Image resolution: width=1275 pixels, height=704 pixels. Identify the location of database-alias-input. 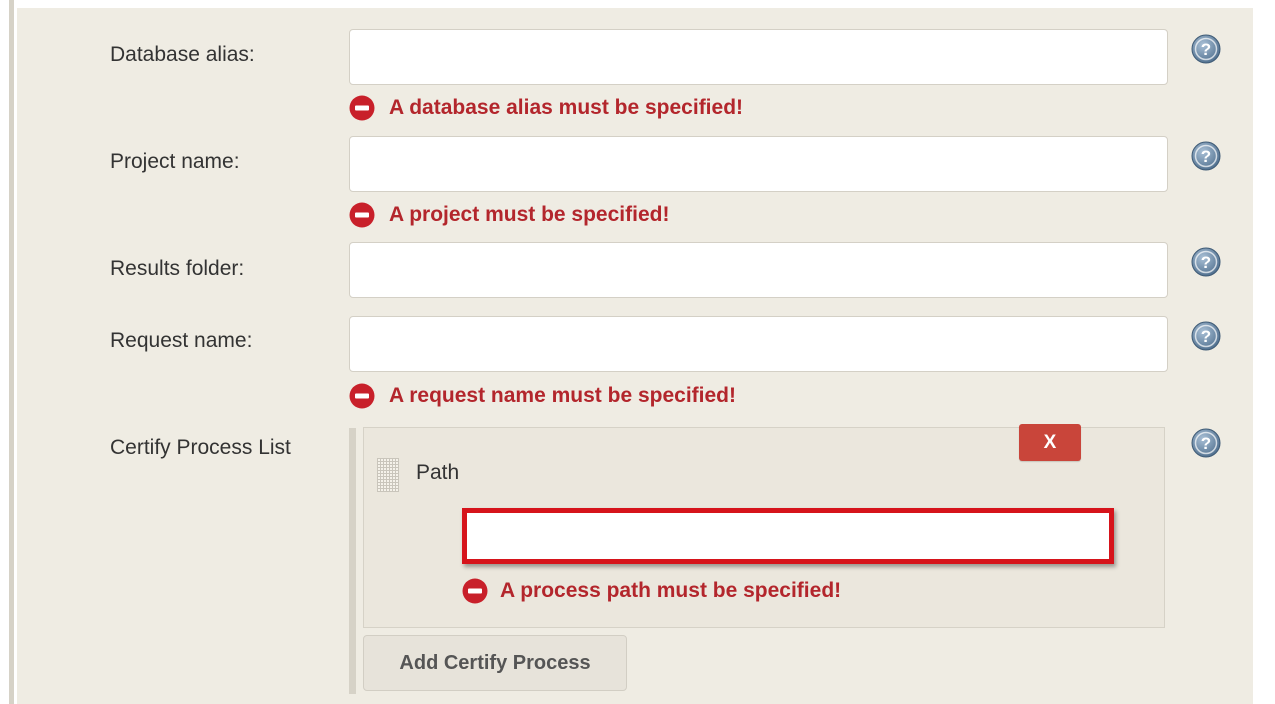
(758, 57).